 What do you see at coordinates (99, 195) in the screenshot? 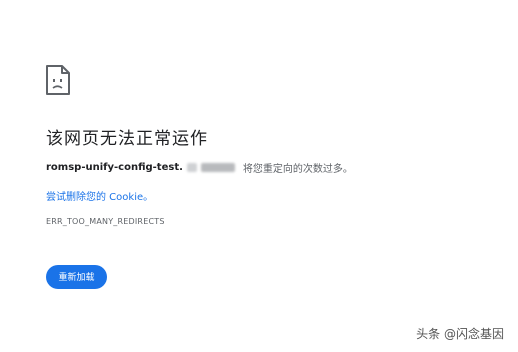
I see `clear-cookies-link: 尝试删除您的 Cookie。` at bounding box center [99, 195].